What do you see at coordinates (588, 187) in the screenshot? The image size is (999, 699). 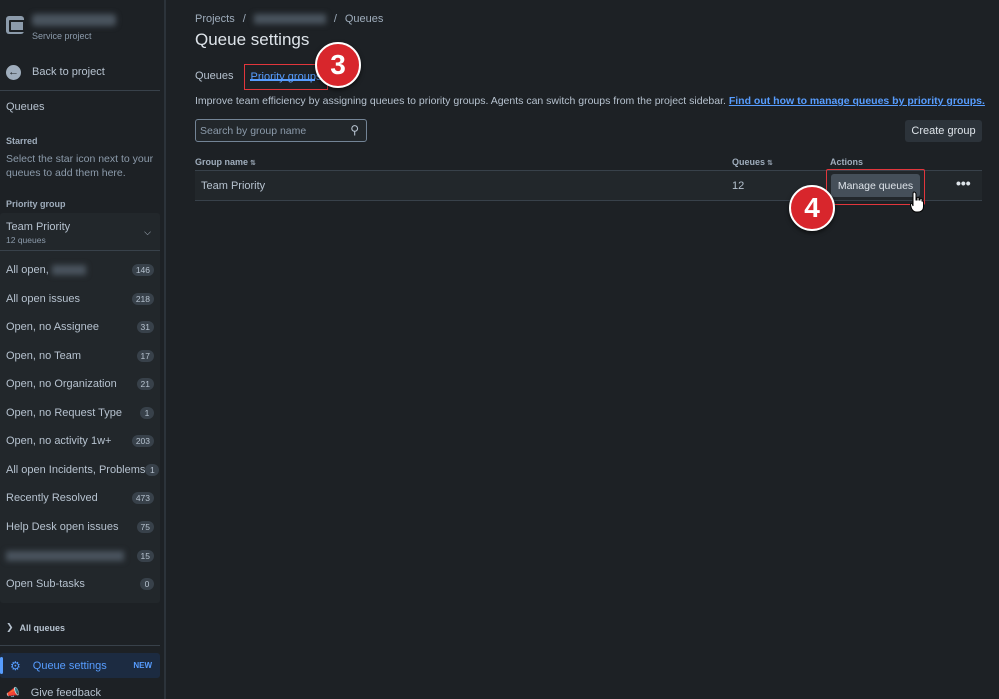 I see `table-row: Team Priority 12 Manage queues •••` at bounding box center [588, 187].